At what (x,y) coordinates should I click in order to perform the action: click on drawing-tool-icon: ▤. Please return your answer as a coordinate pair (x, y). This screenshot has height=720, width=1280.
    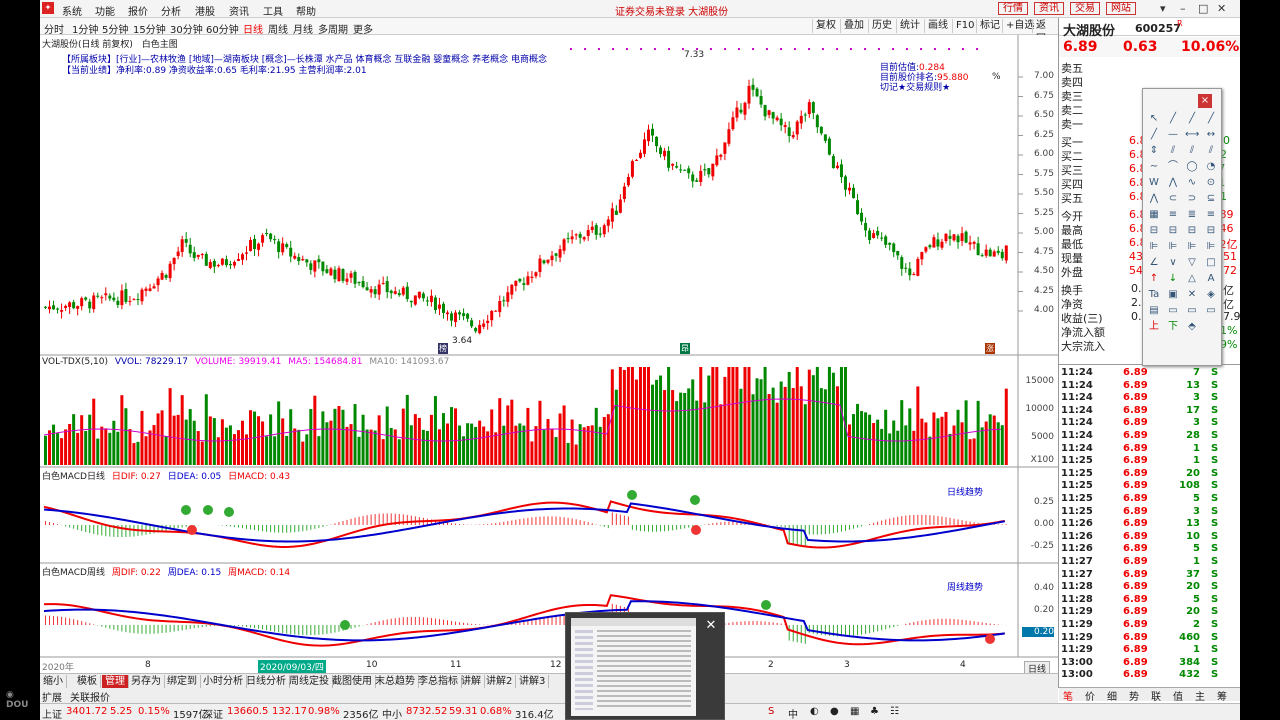
    Looking at the image, I should click on (1154, 311).